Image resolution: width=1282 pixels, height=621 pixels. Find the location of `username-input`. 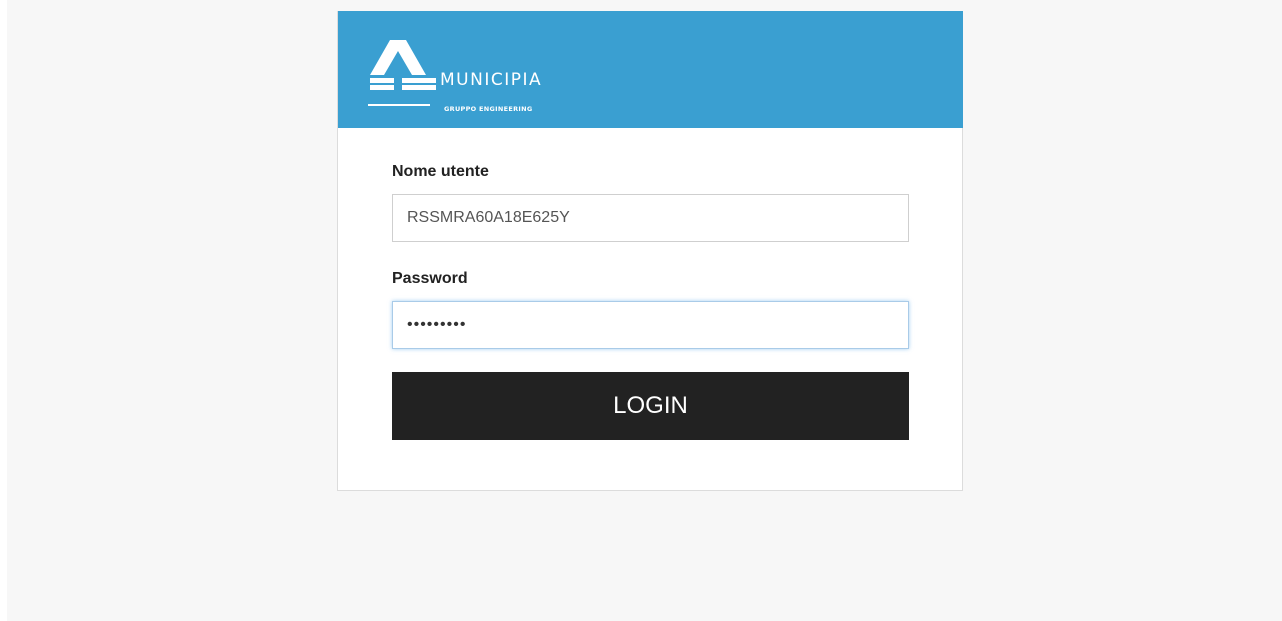

username-input is located at coordinates (650, 218).